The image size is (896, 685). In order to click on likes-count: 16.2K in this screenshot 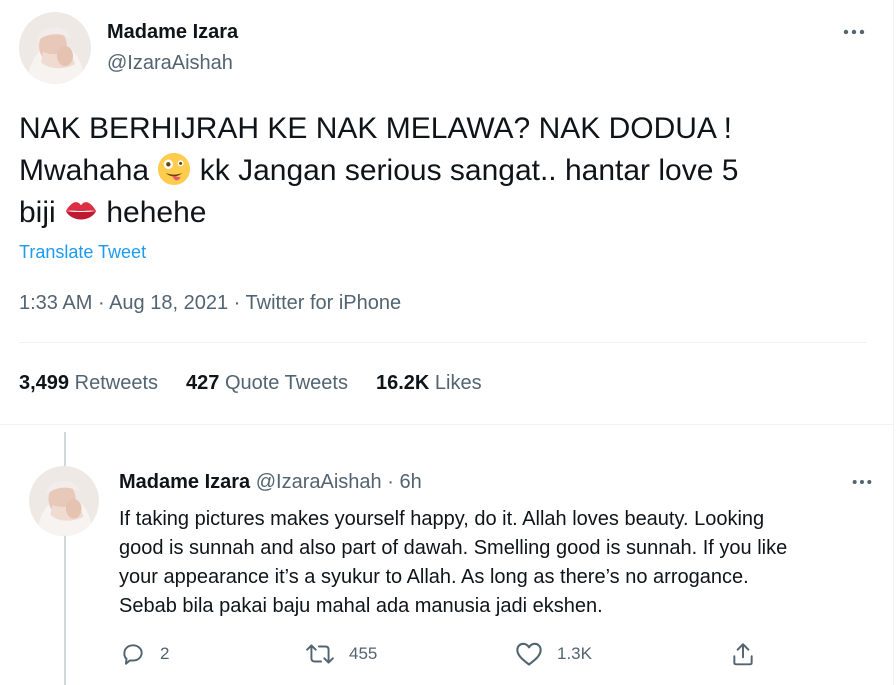, I will do `click(402, 383)`.